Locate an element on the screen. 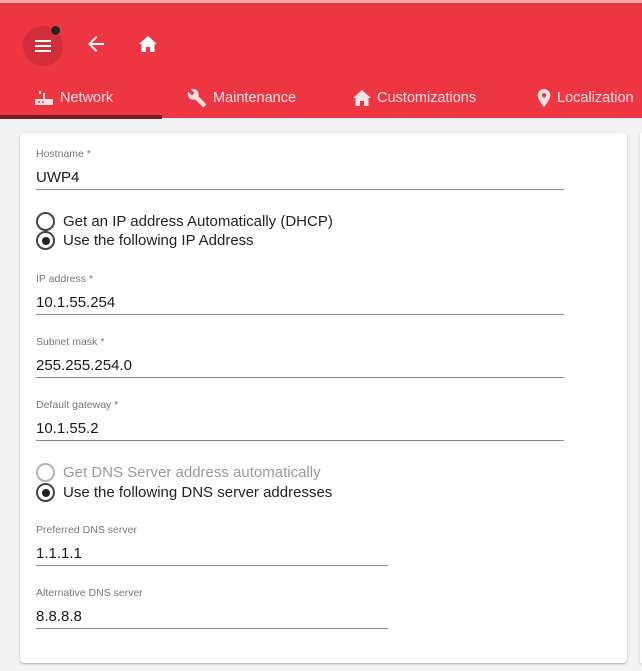  default-gateway-field: Default gateway * 10.1.55.2 is located at coordinates (300, 420).